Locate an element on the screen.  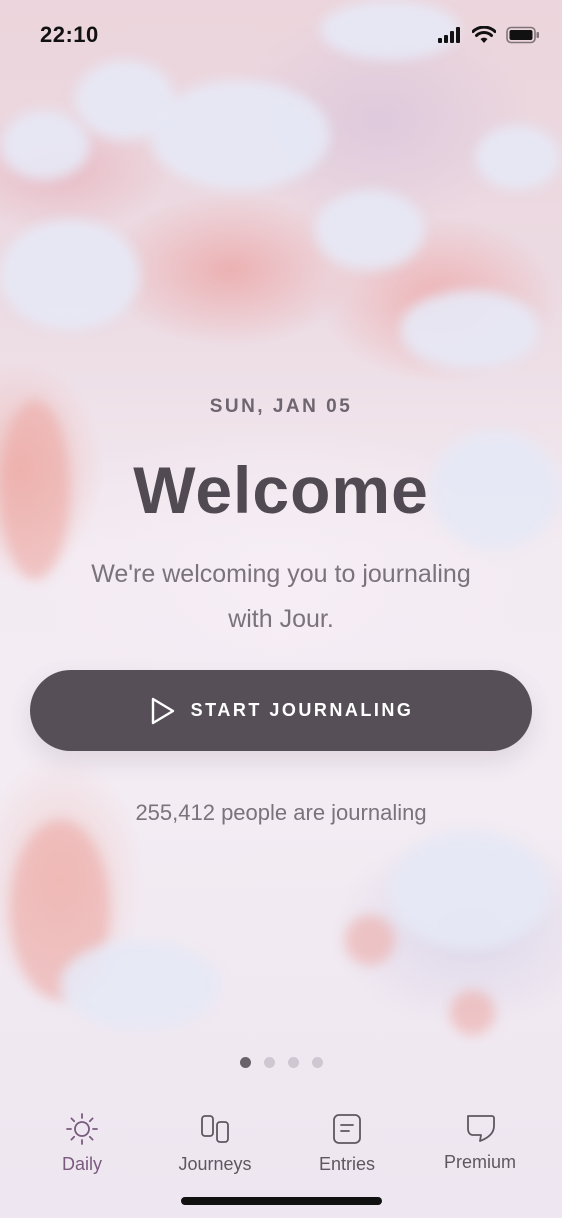
start-journaling-button: START JOURNALING is located at coordinates (281, 710).